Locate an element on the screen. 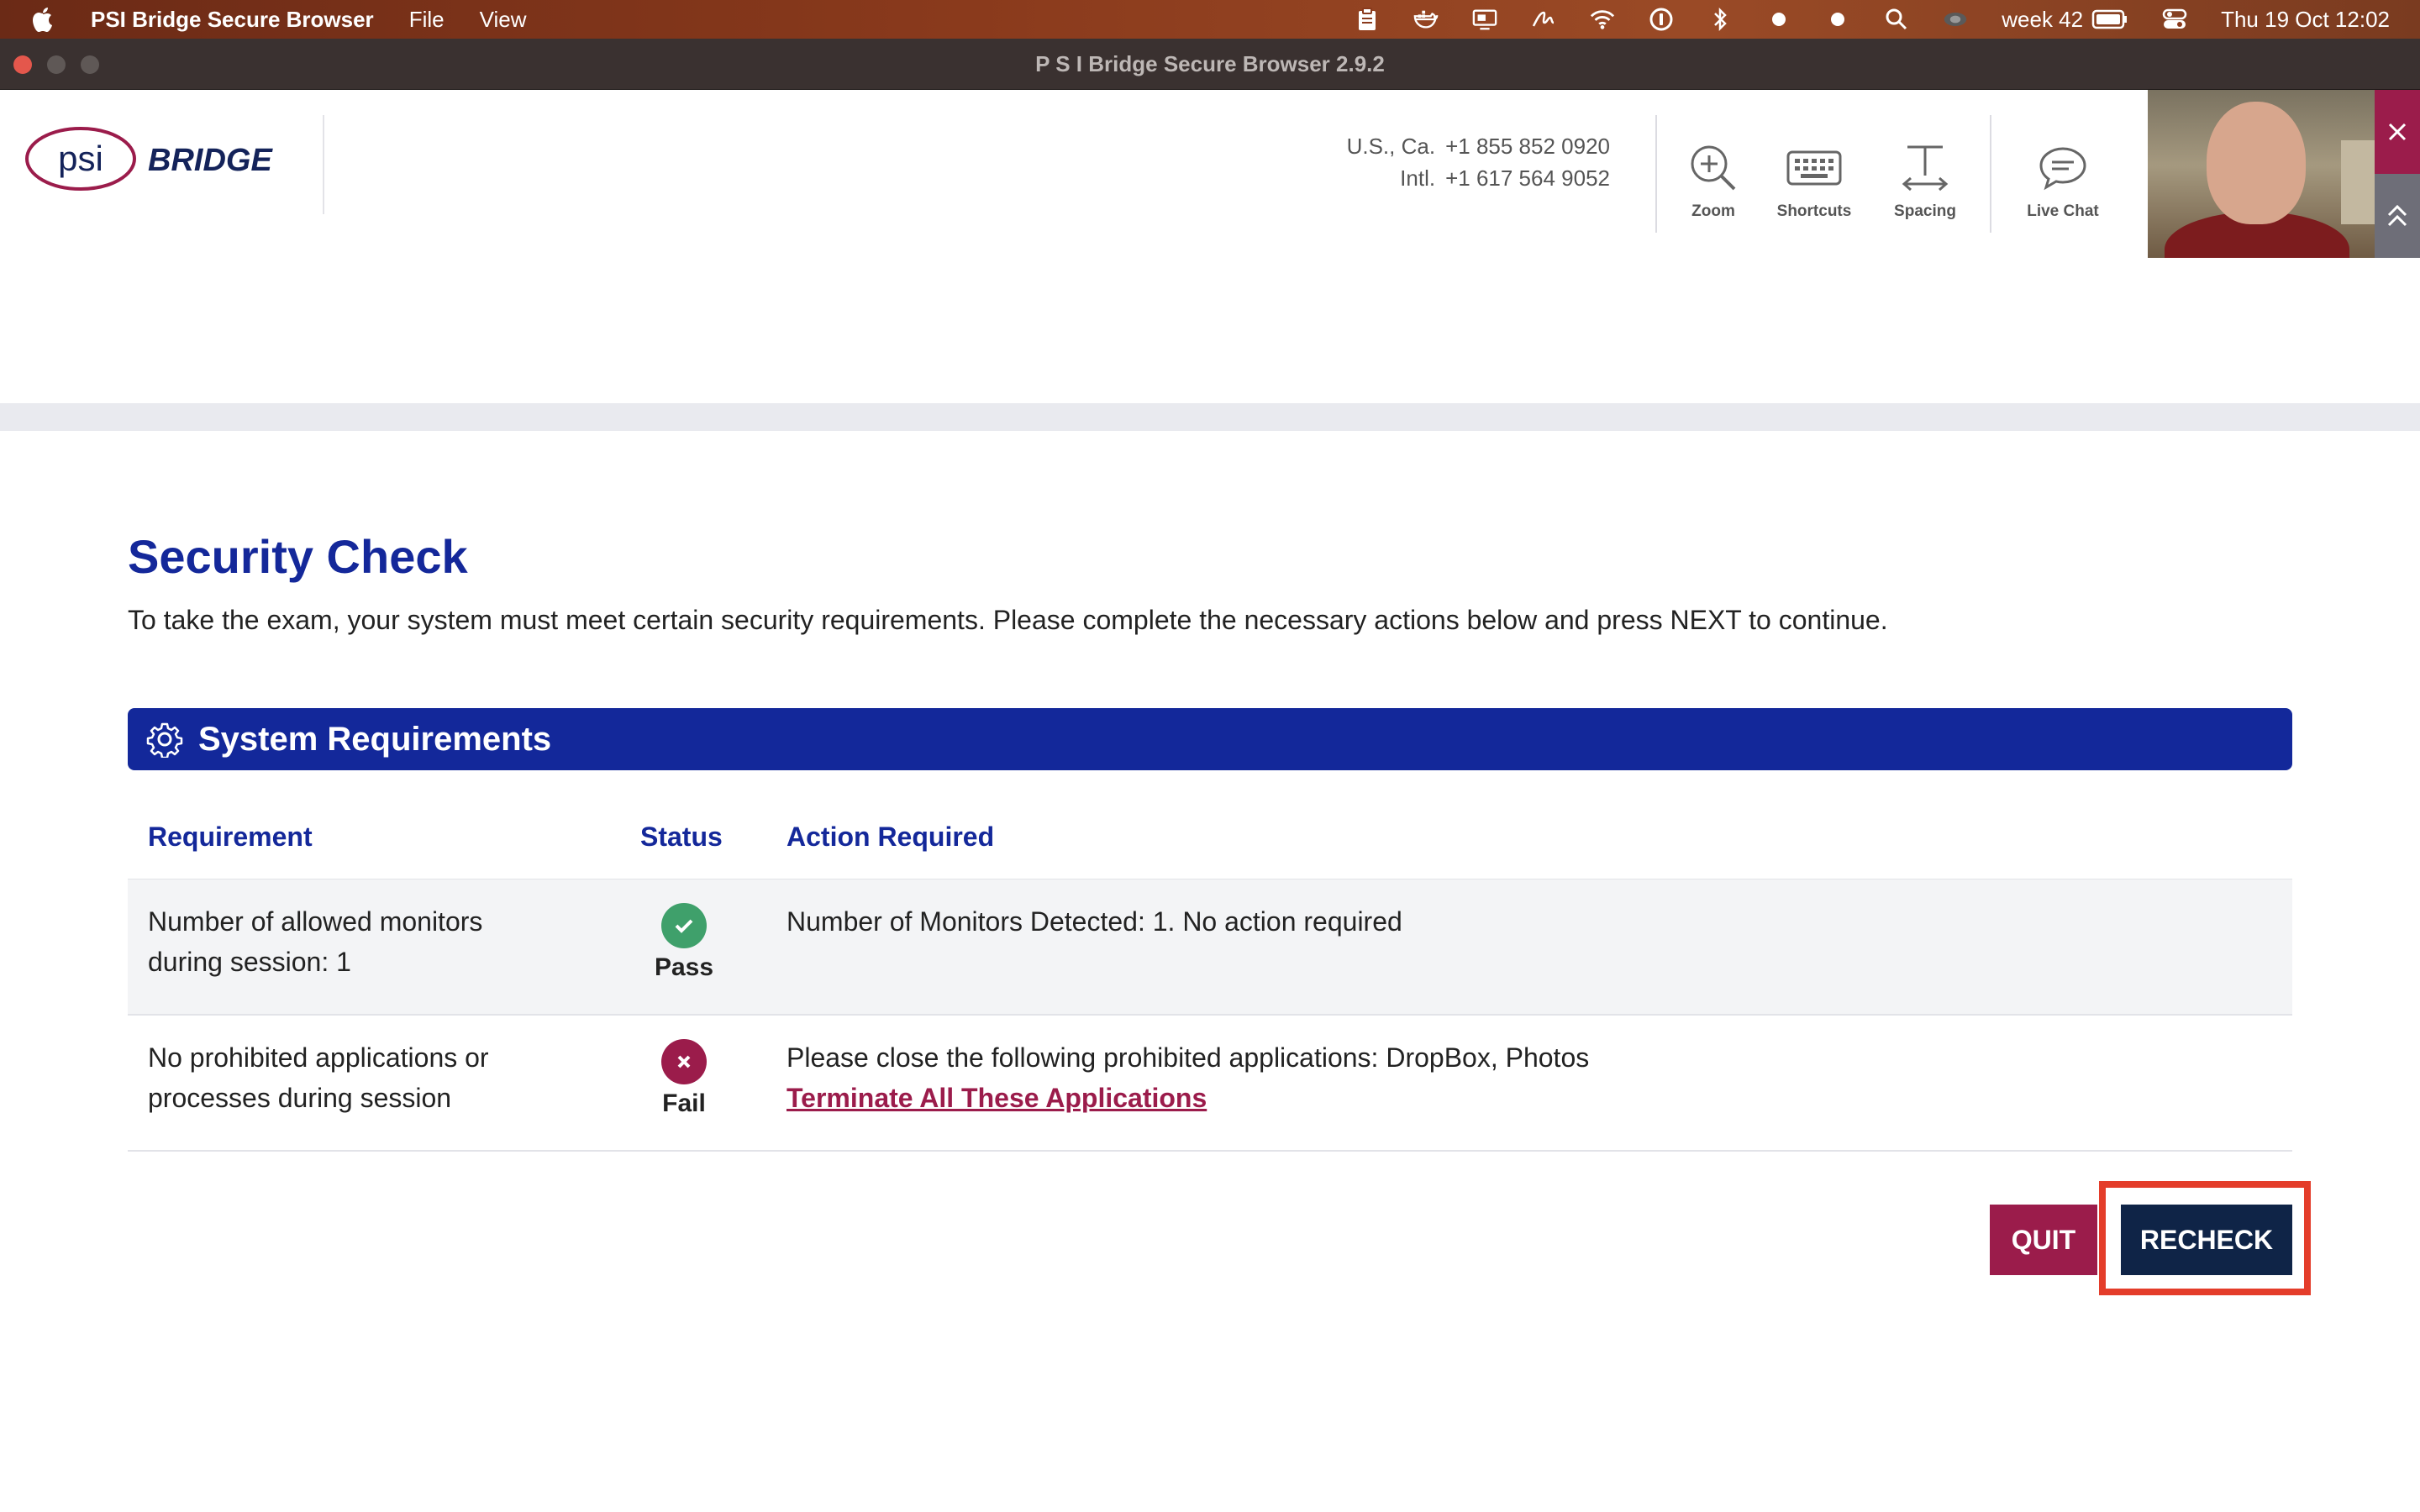 The height and width of the screenshot is (1512, 2420). window-title-bar: P S I Bridge Secure Browser 2.9.2 is located at coordinates (1210, 65).